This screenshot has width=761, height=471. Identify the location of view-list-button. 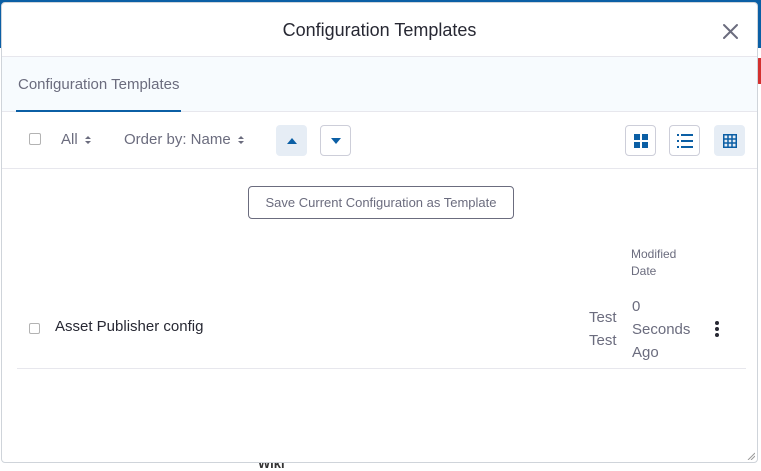
(684, 140).